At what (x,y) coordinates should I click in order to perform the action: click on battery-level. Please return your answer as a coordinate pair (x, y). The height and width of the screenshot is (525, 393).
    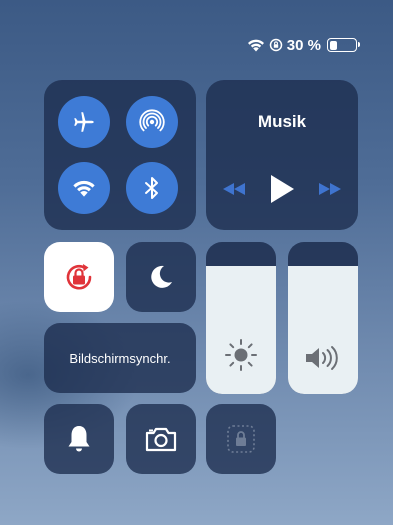
    Looking at the image, I should click on (333, 45).